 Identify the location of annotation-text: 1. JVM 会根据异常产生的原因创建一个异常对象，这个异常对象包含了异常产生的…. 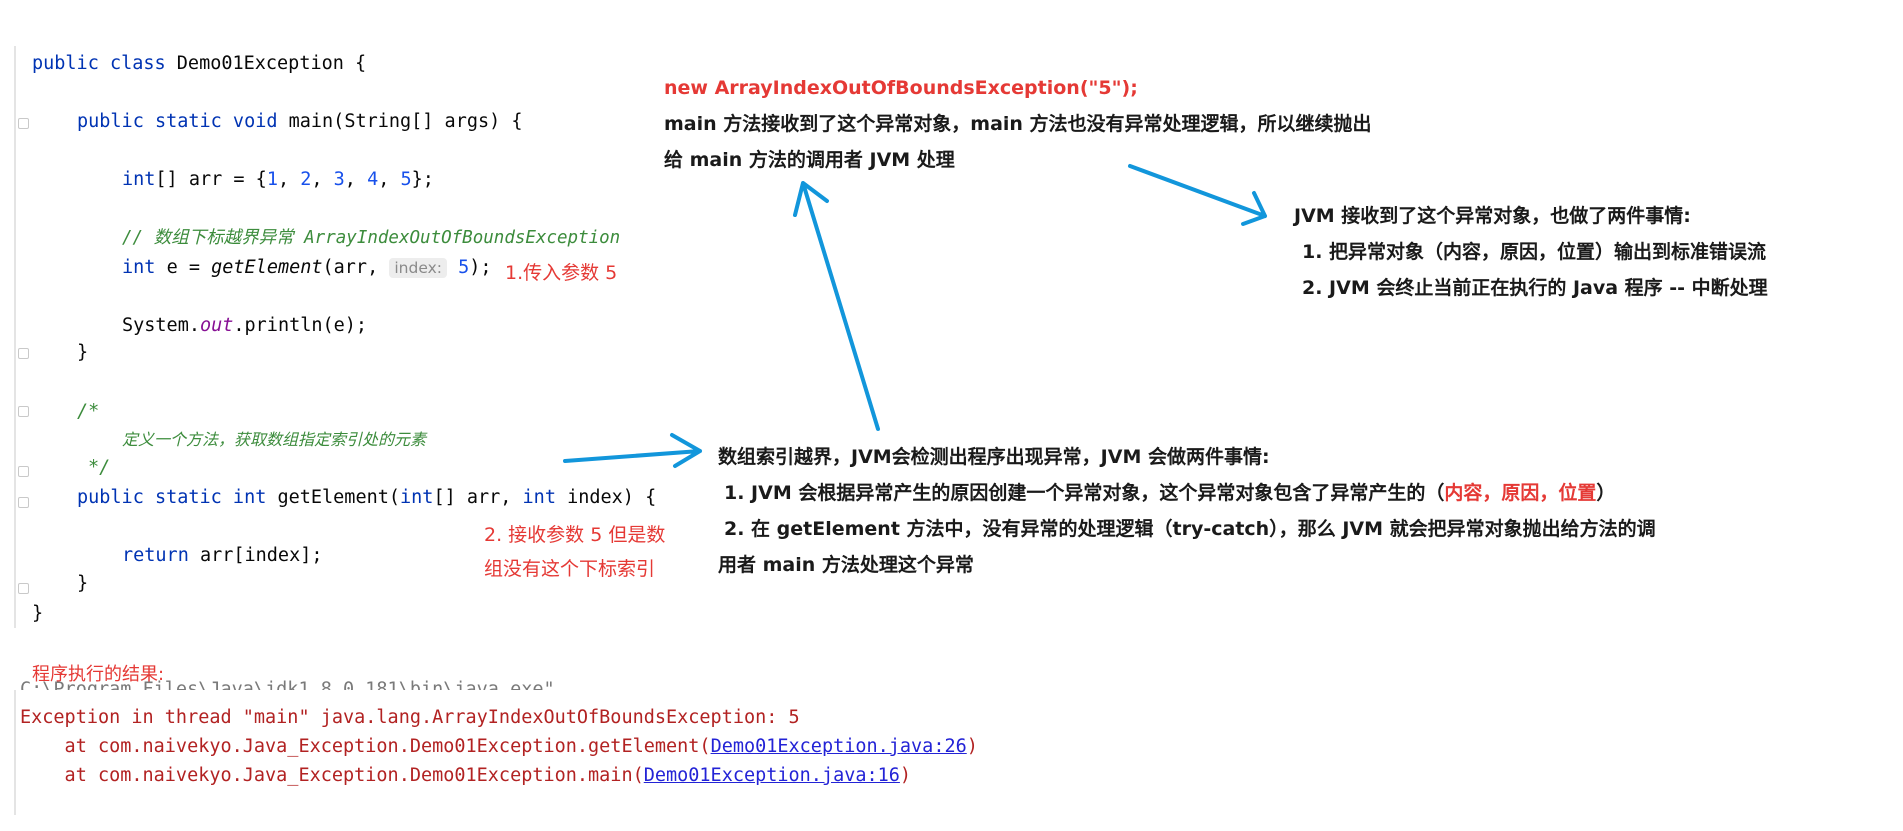
(1084, 493).